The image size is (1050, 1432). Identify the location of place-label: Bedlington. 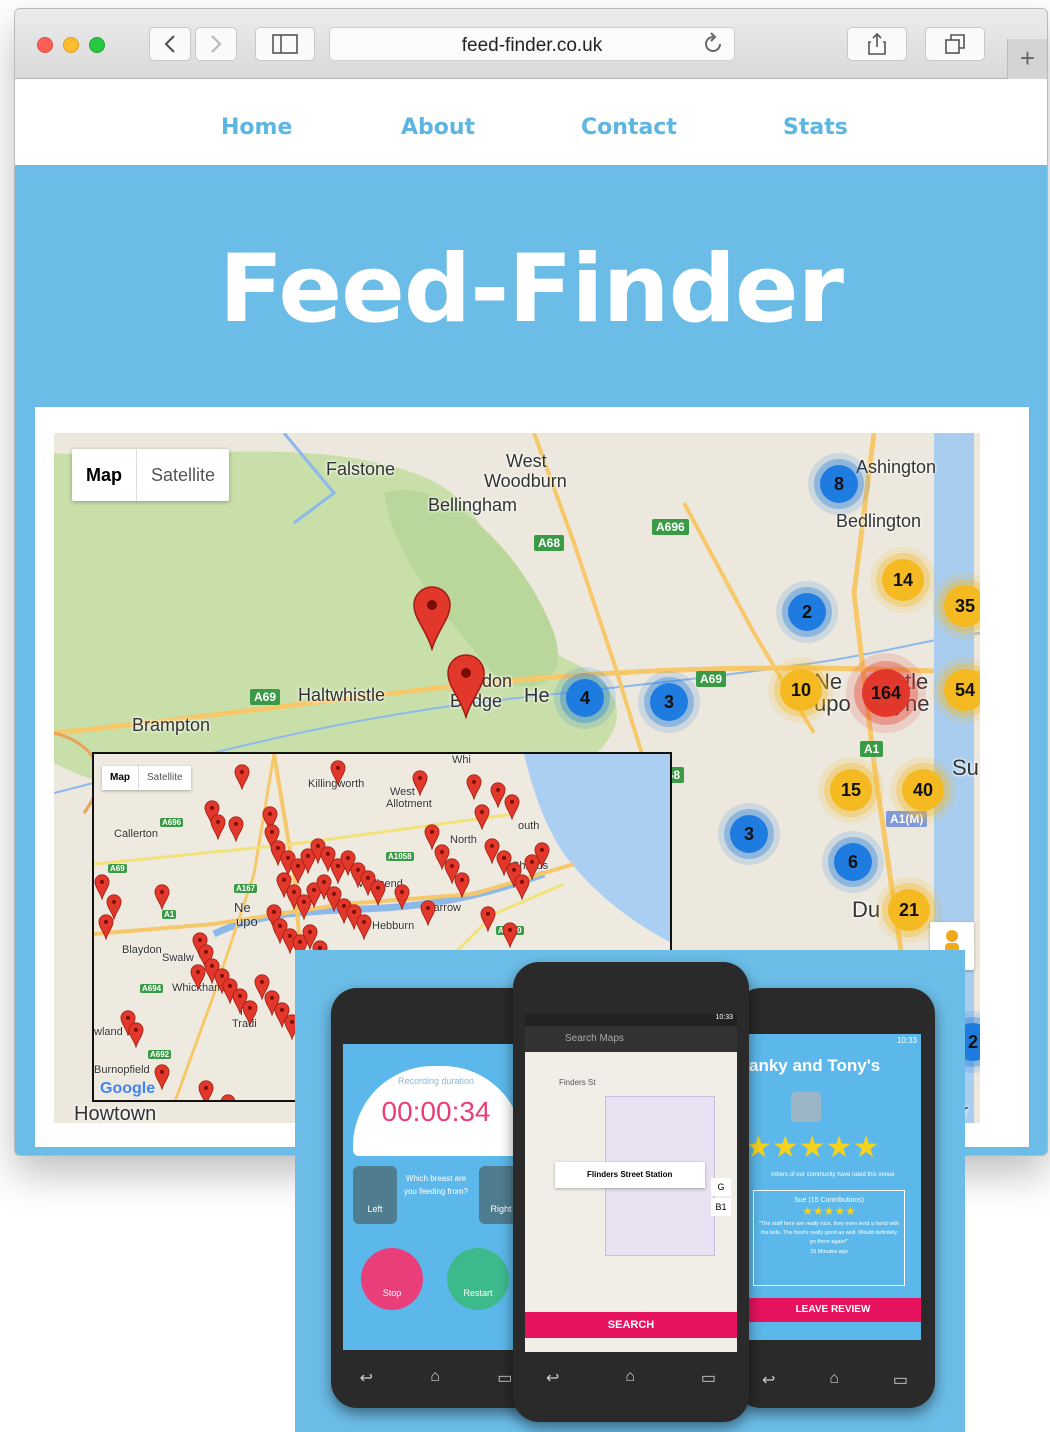
(879, 521).